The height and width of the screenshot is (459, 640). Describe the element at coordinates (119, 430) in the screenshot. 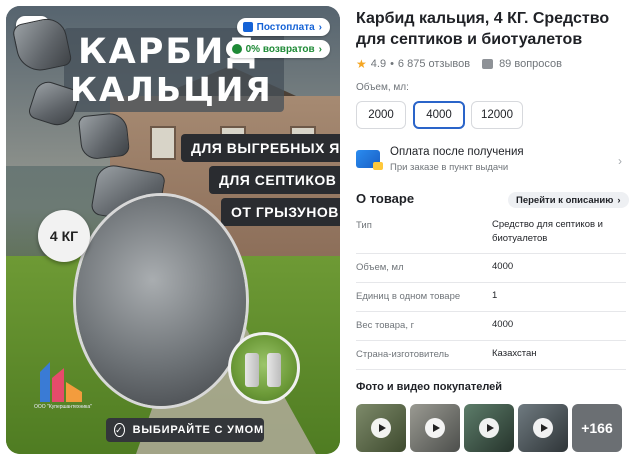

I see `check-circle-icon: ✓` at that location.